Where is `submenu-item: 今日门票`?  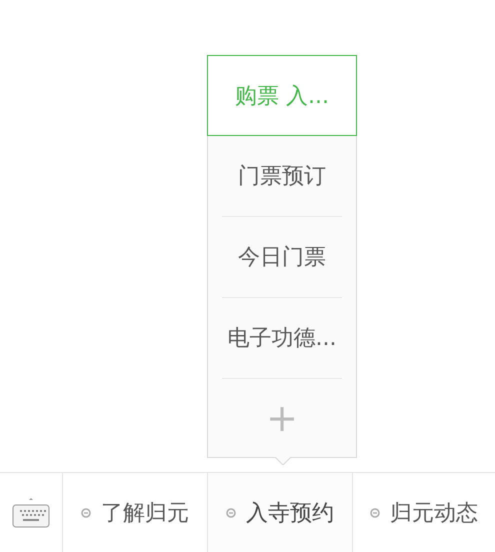
submenu-item: 今日门票 is located at coordinates (282, 257).